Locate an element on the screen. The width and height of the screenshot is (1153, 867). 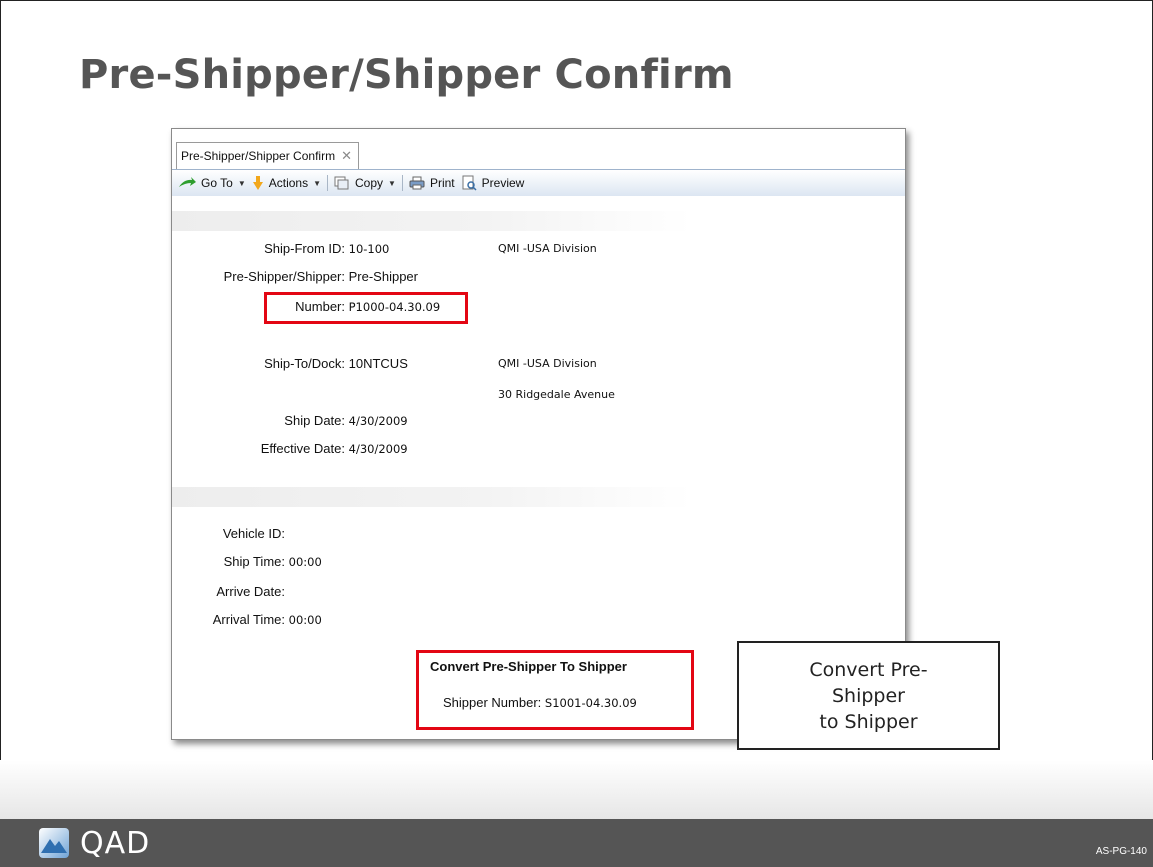
arrival-time-field: Arrival Time: 00:00 is located at coordinates (247, 619).